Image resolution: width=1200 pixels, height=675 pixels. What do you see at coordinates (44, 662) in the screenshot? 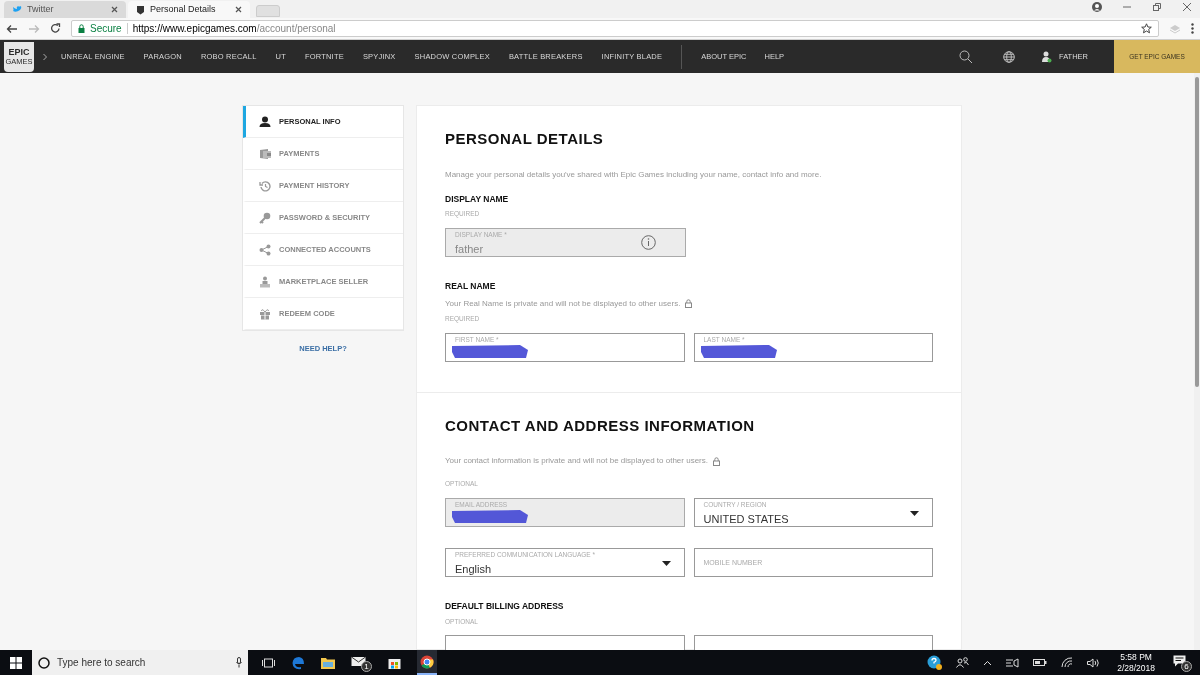
I see `search-circle-icon` at bounding box center [44, 662].